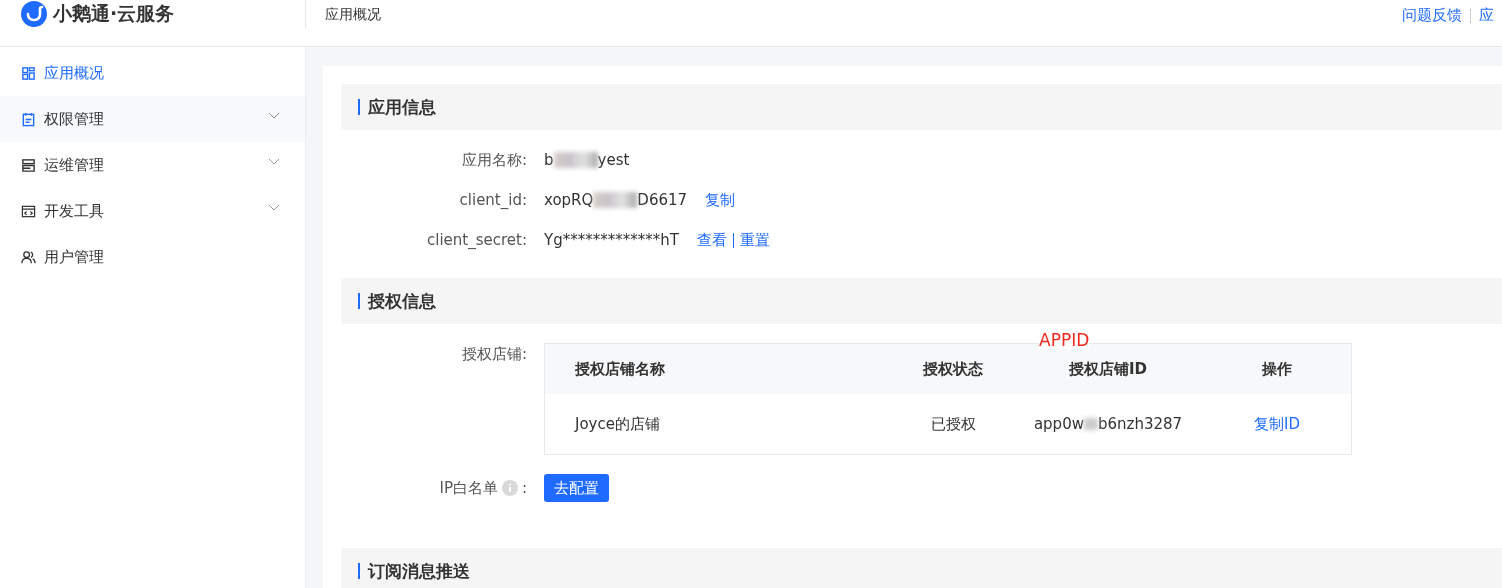 This screenshot has height=588, width=1502. What do you see at coordinates (576, 488) in the screenshot?
I see `configure-button: 去配置` at bounding box center [576, 488].